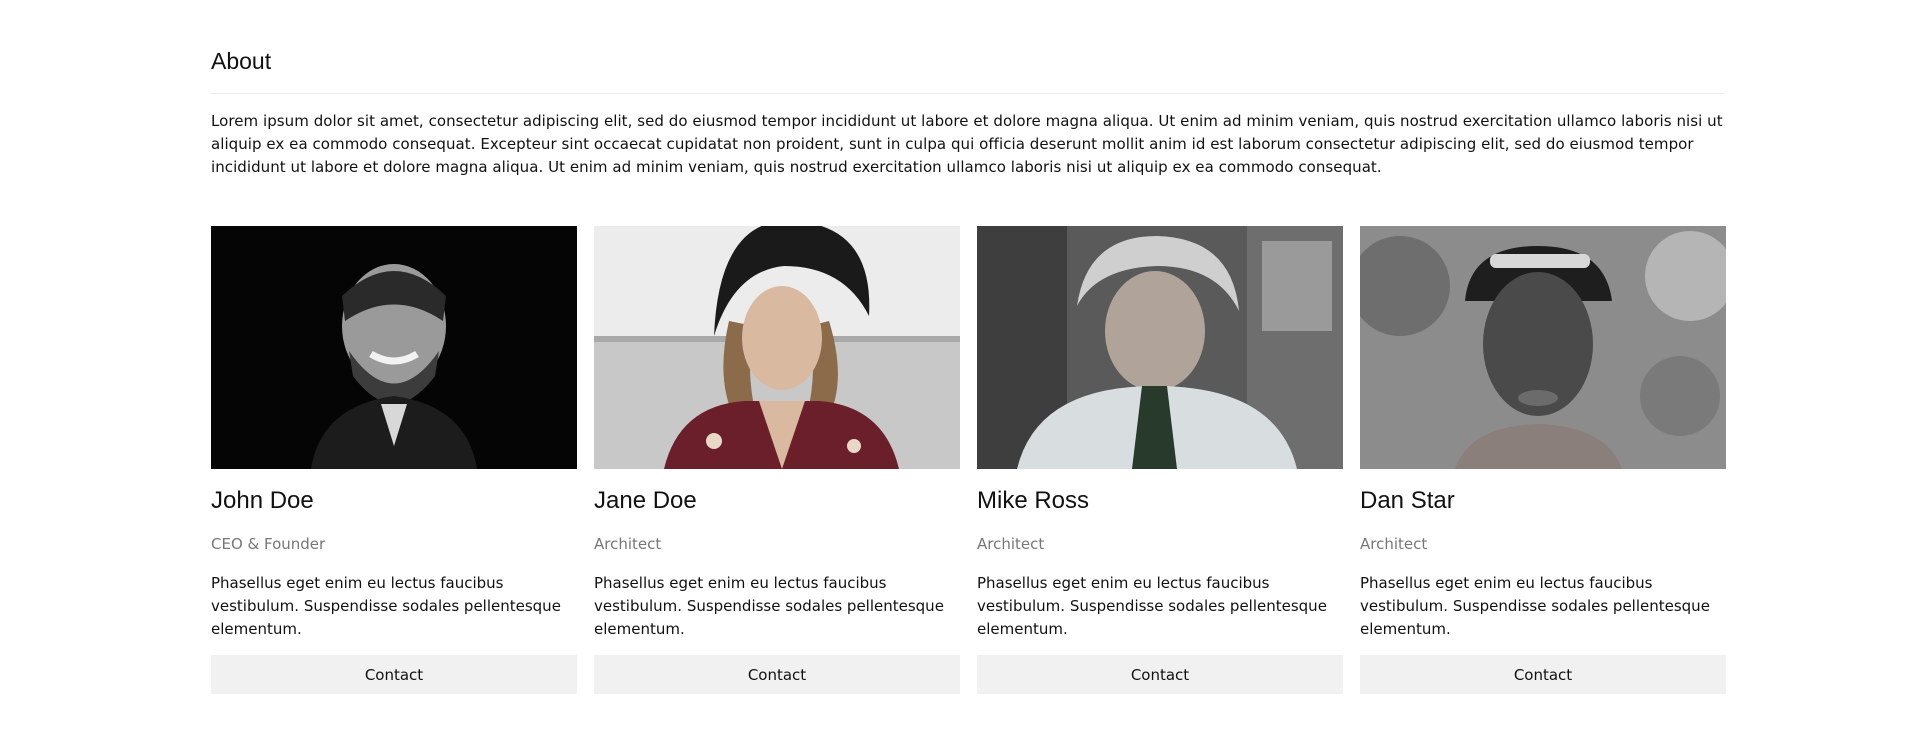 The height and width of the screenshot is (729, 1920). I want to click on divider, so click(967, 93).